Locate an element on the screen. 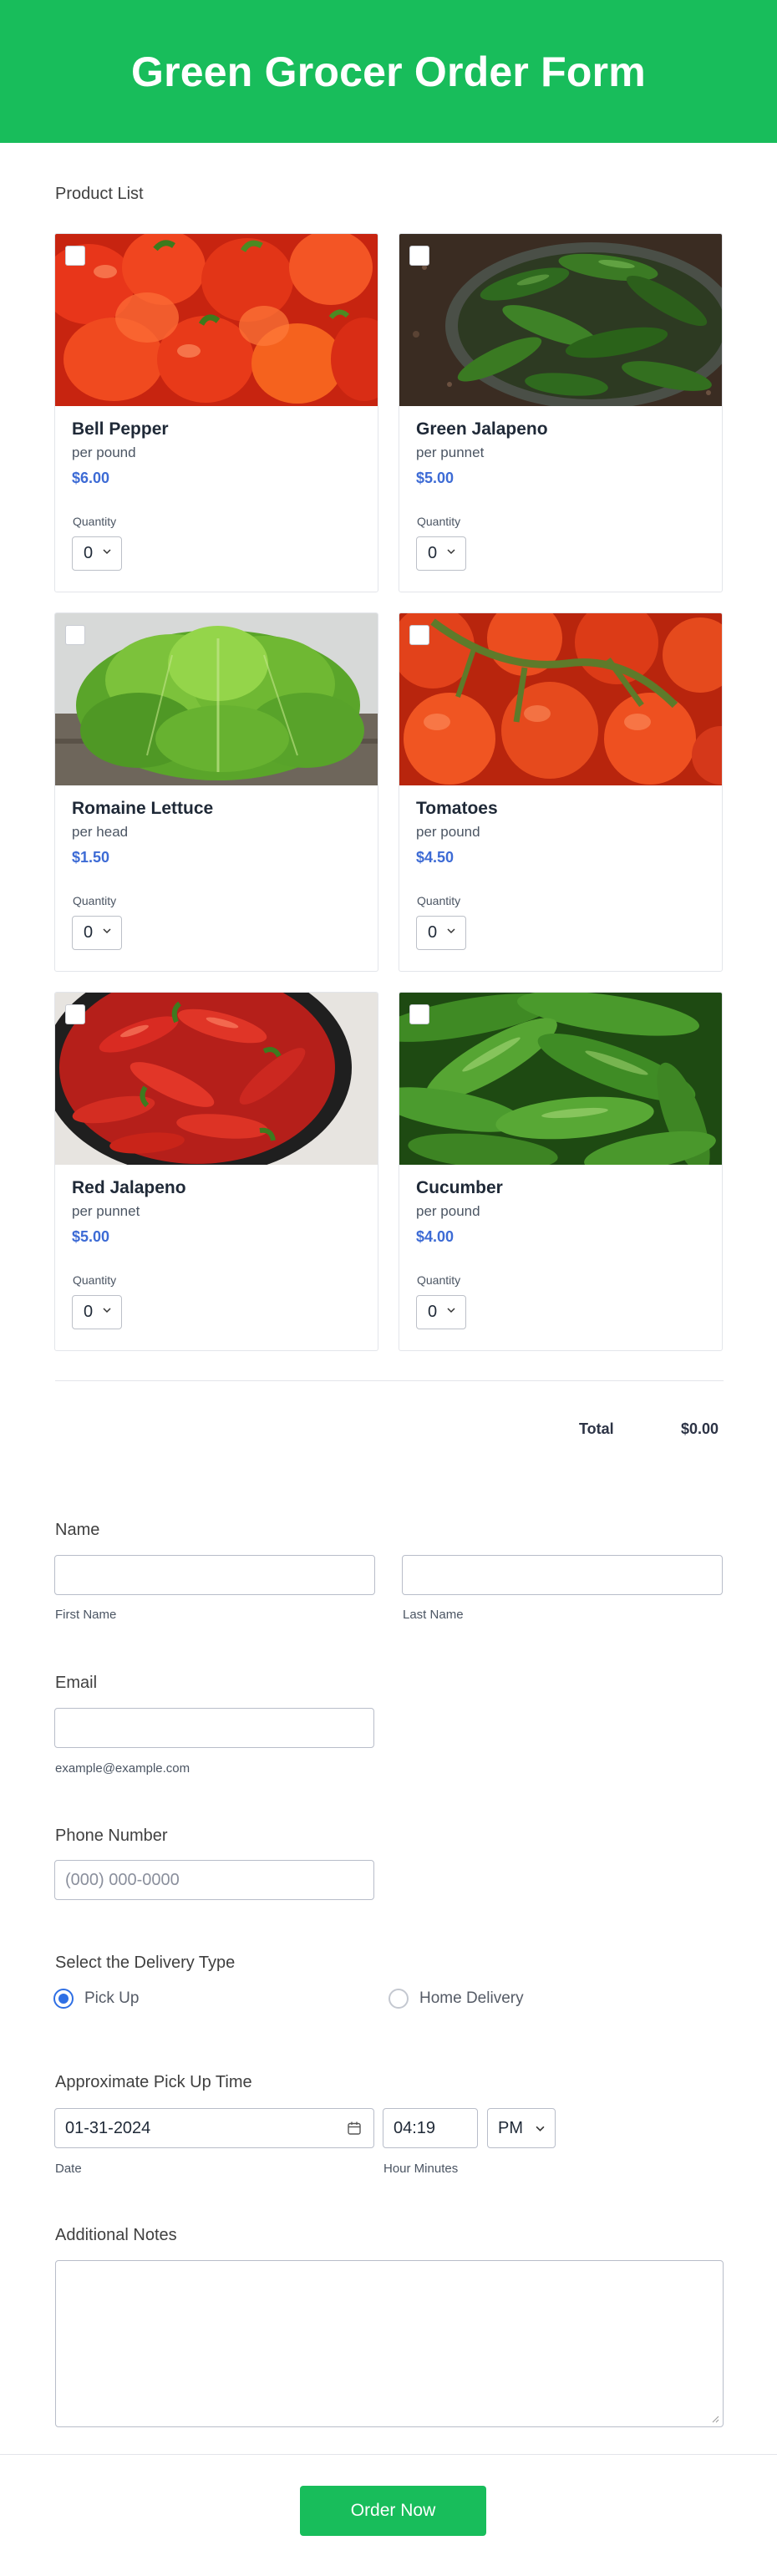 The height and width of the screenshot is (2576, 777). date-value: 01-31-2024 is located at coordinates (108, 2127).